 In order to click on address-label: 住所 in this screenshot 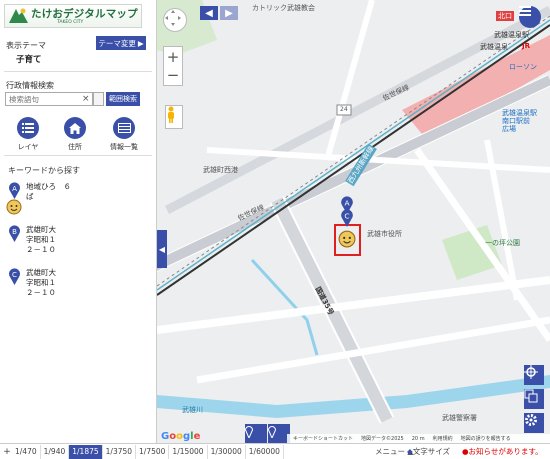, I will do `click(75, 147)`.